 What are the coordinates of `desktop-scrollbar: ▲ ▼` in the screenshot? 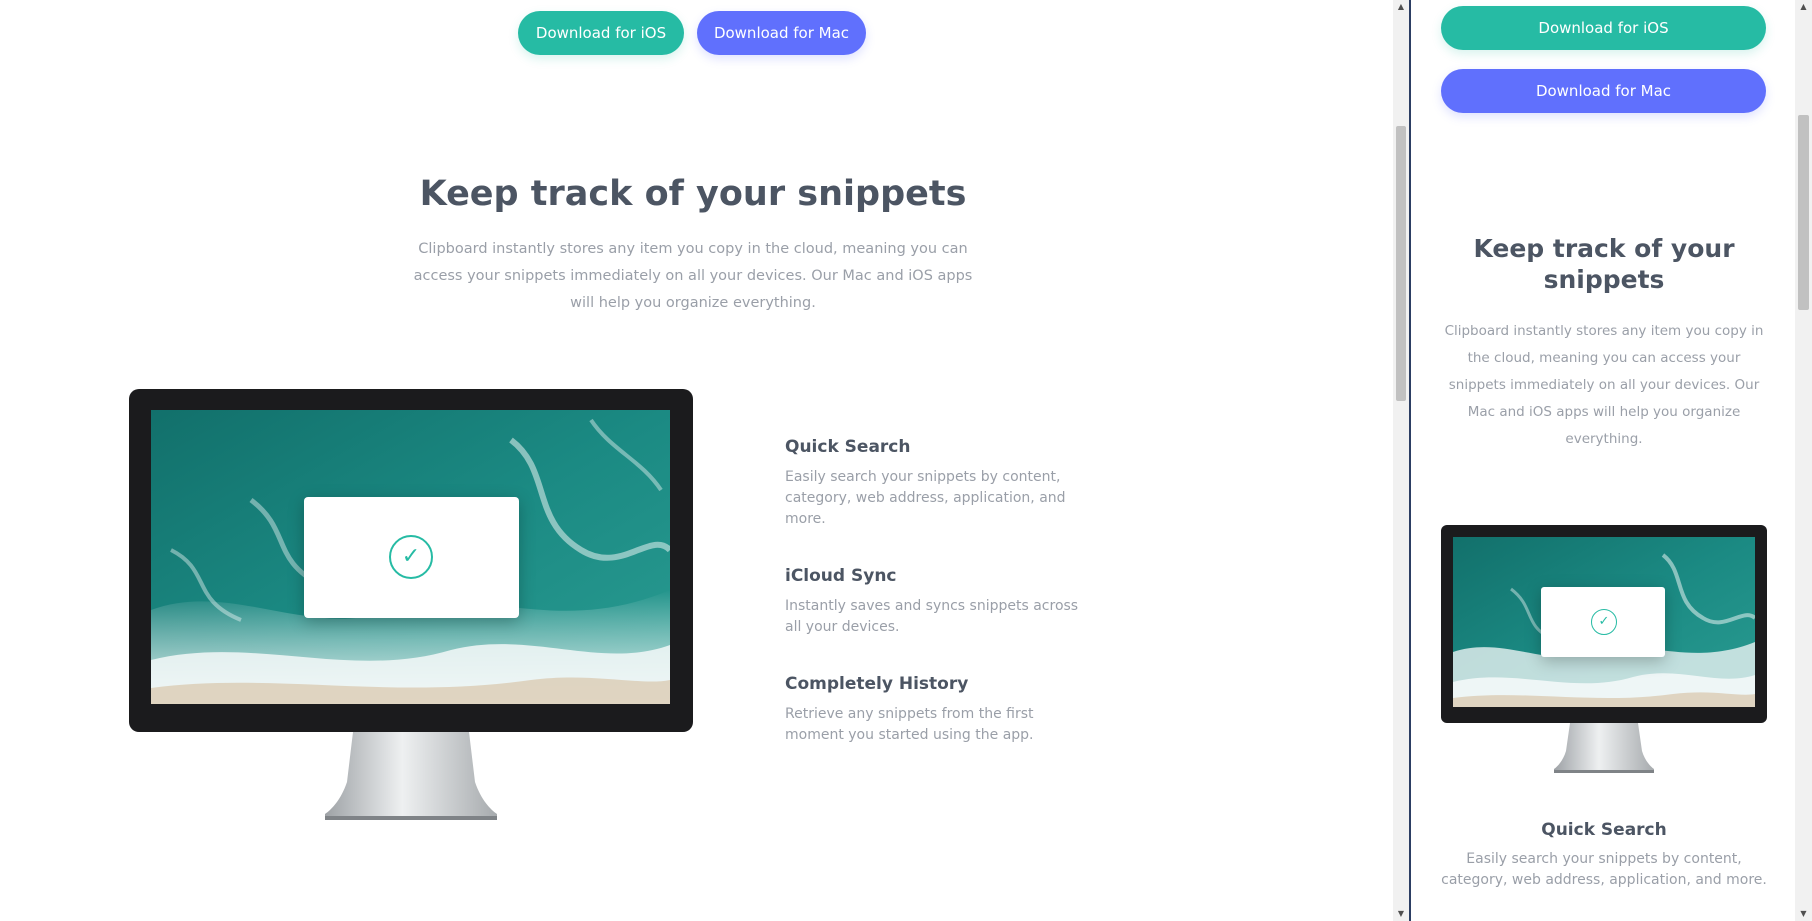 It's located at (1401, 460).